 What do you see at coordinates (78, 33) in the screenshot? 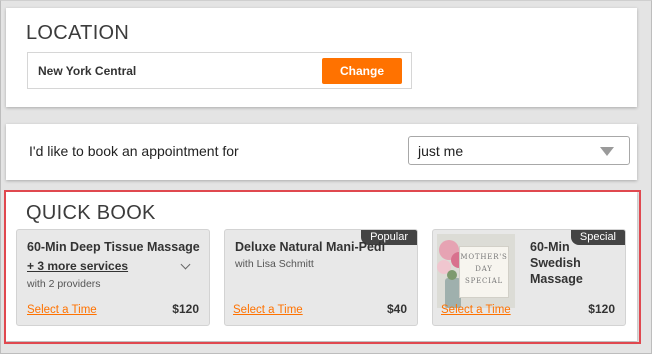
I see `location-title: LOCATION` at bounding box center [78, 33].